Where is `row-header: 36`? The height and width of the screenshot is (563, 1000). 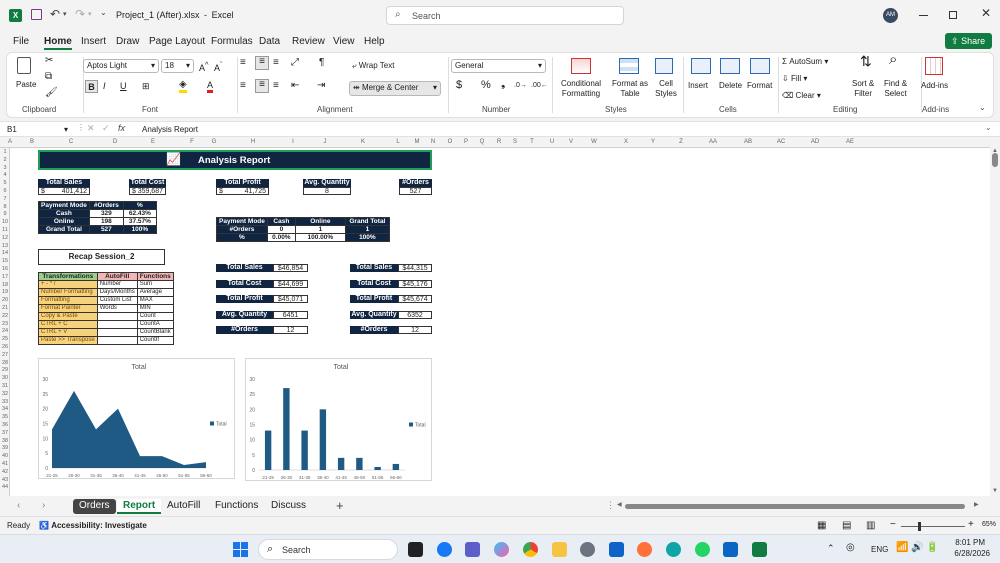
row-header: 36 is located at coordinates (5, 425).